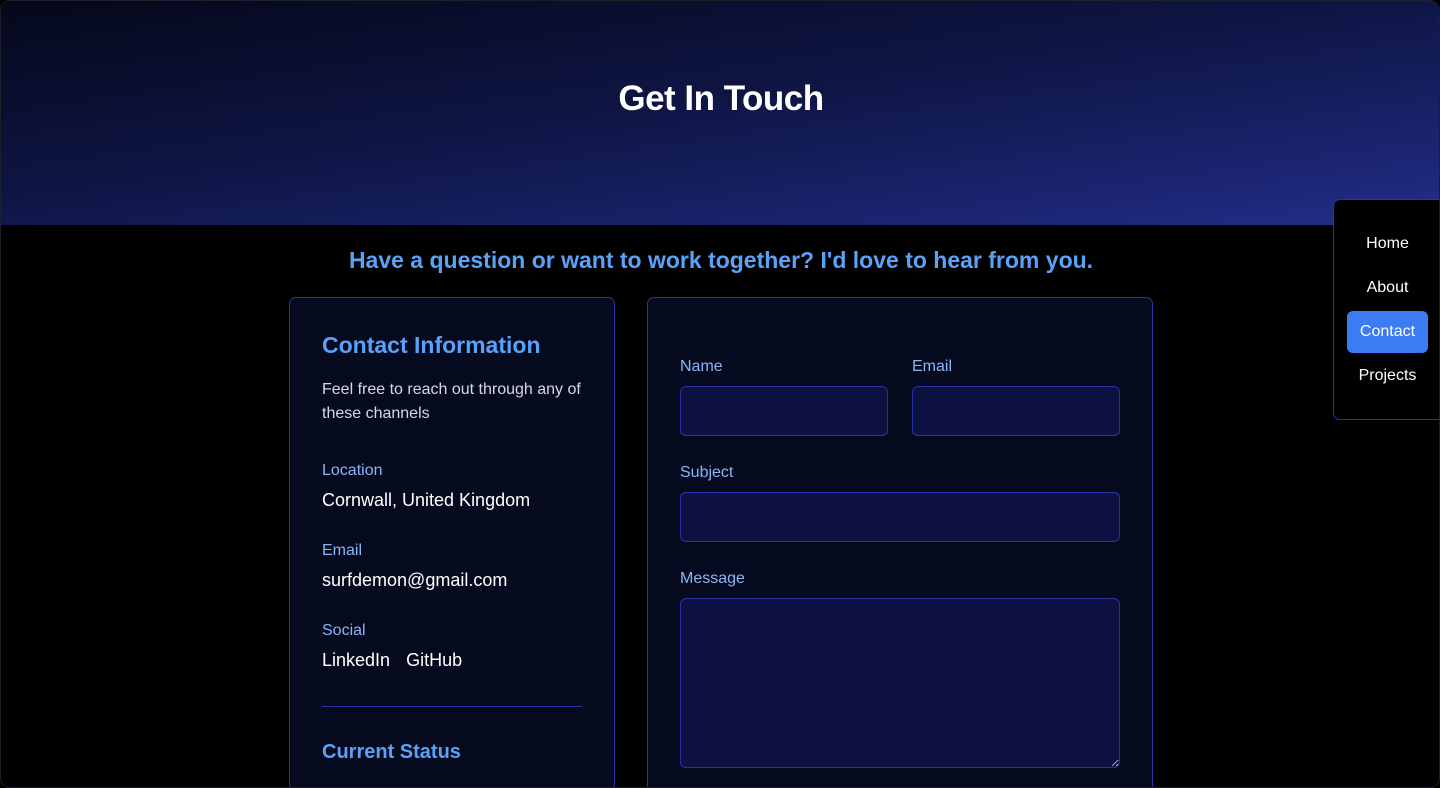 The image size is (1440, 788). What do you see at coordinates (1387, 244) in the screenshot?
I see `nav-item-home: Home` at bounding box center [1387, 244].